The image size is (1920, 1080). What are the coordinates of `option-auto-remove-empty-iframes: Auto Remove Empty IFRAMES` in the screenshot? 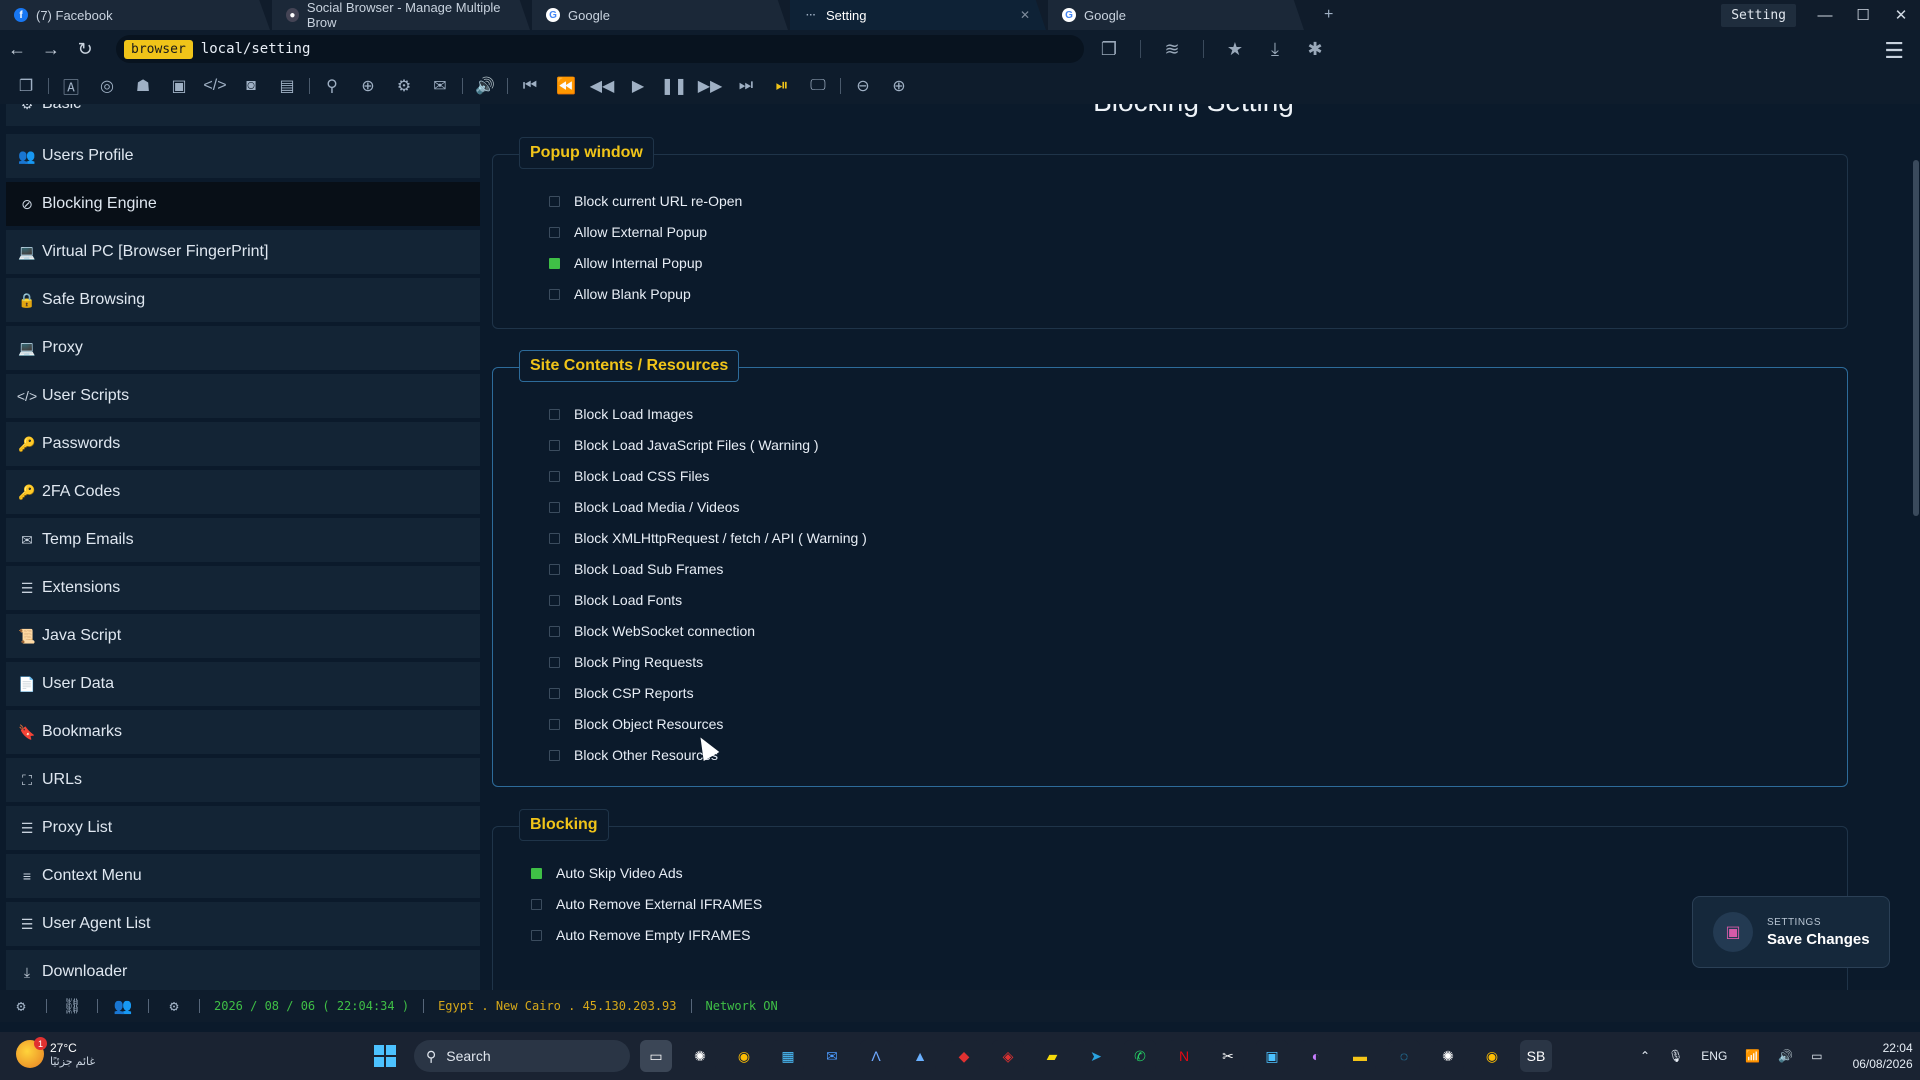 It's located at (641, 935).